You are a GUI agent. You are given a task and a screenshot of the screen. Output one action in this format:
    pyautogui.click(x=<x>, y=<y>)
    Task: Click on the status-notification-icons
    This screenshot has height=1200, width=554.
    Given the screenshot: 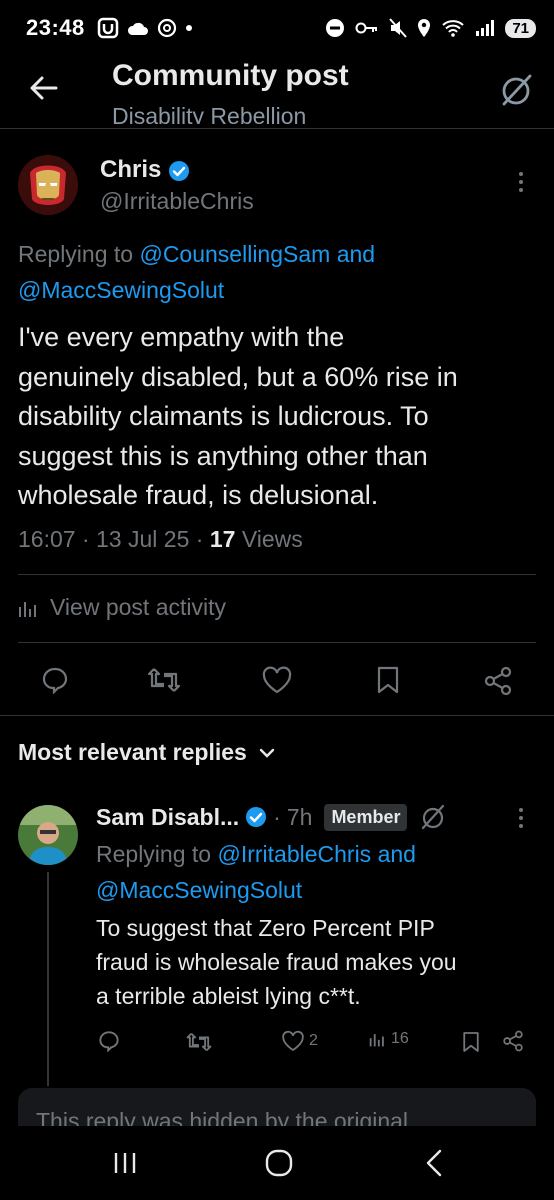 What is the action you would take?
    pyautogui.click(x=145, y=28)
    